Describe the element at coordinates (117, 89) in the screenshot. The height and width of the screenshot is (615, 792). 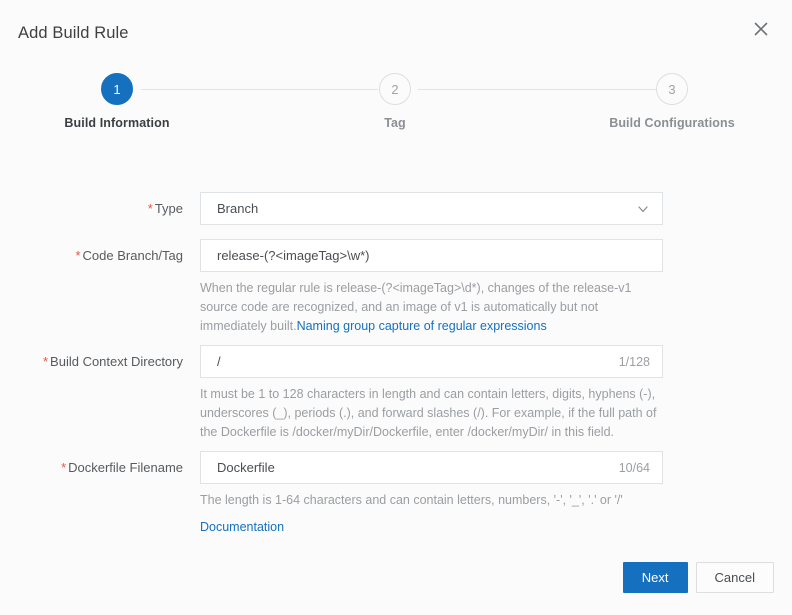
I see `step-number-1: 1` at that location.